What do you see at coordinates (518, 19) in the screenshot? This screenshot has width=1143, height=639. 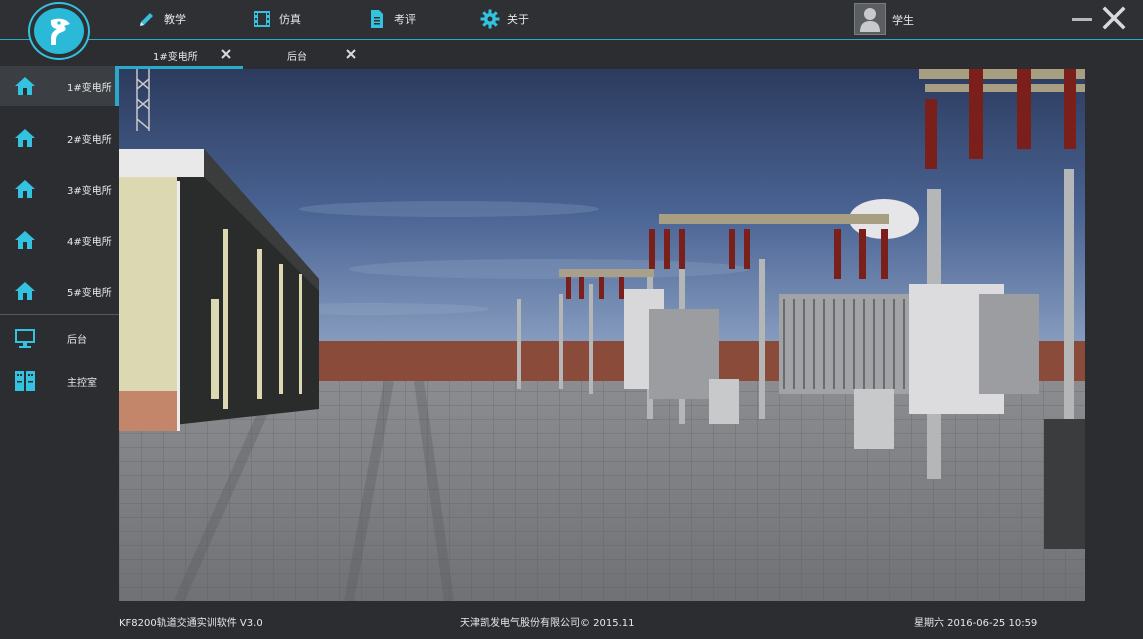 I see `nav-about-label: 关于` at bounding box center [518, 19].